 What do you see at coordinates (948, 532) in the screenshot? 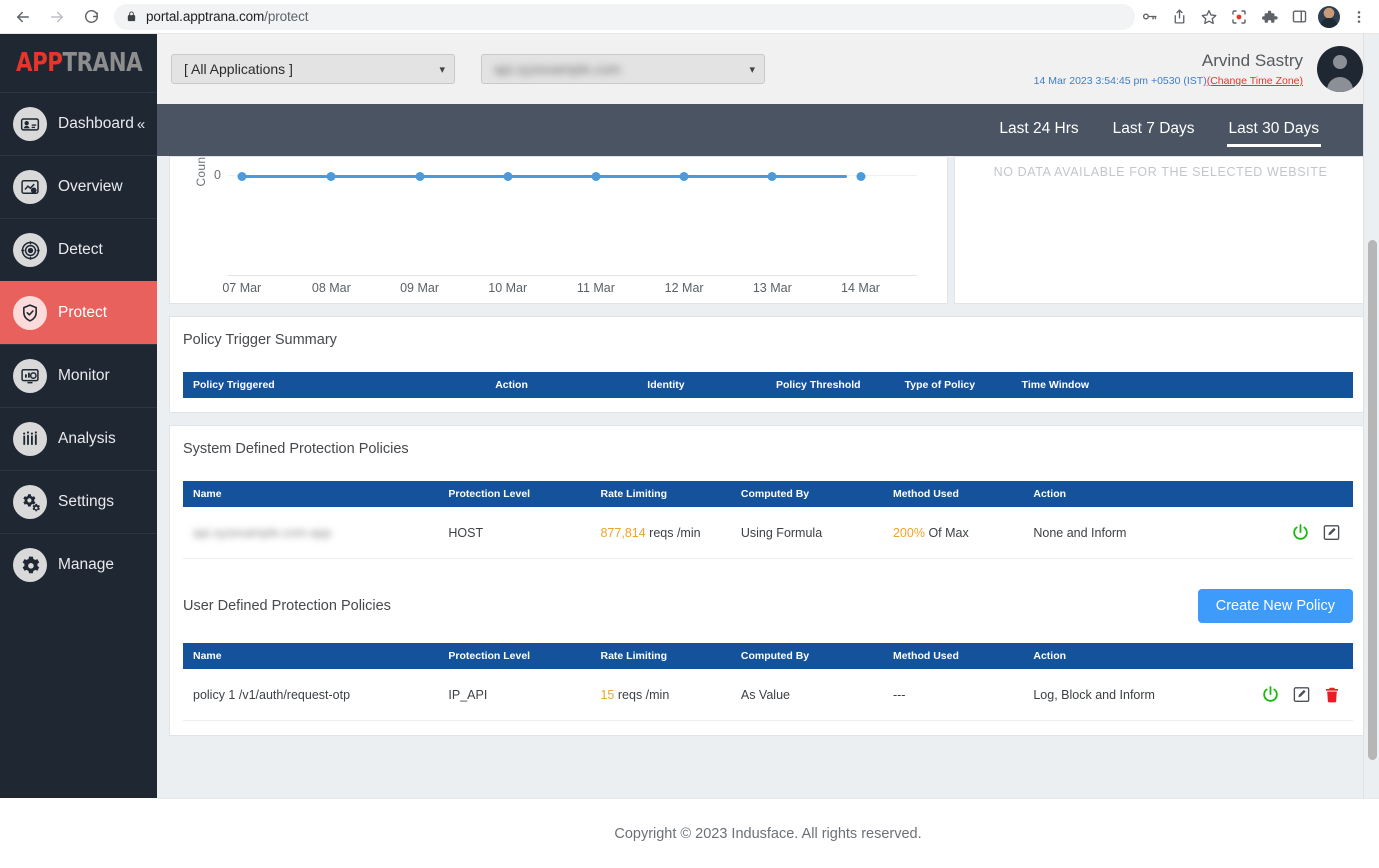
I see `method-suffix: Of Max` at bounding box center [948, 532].